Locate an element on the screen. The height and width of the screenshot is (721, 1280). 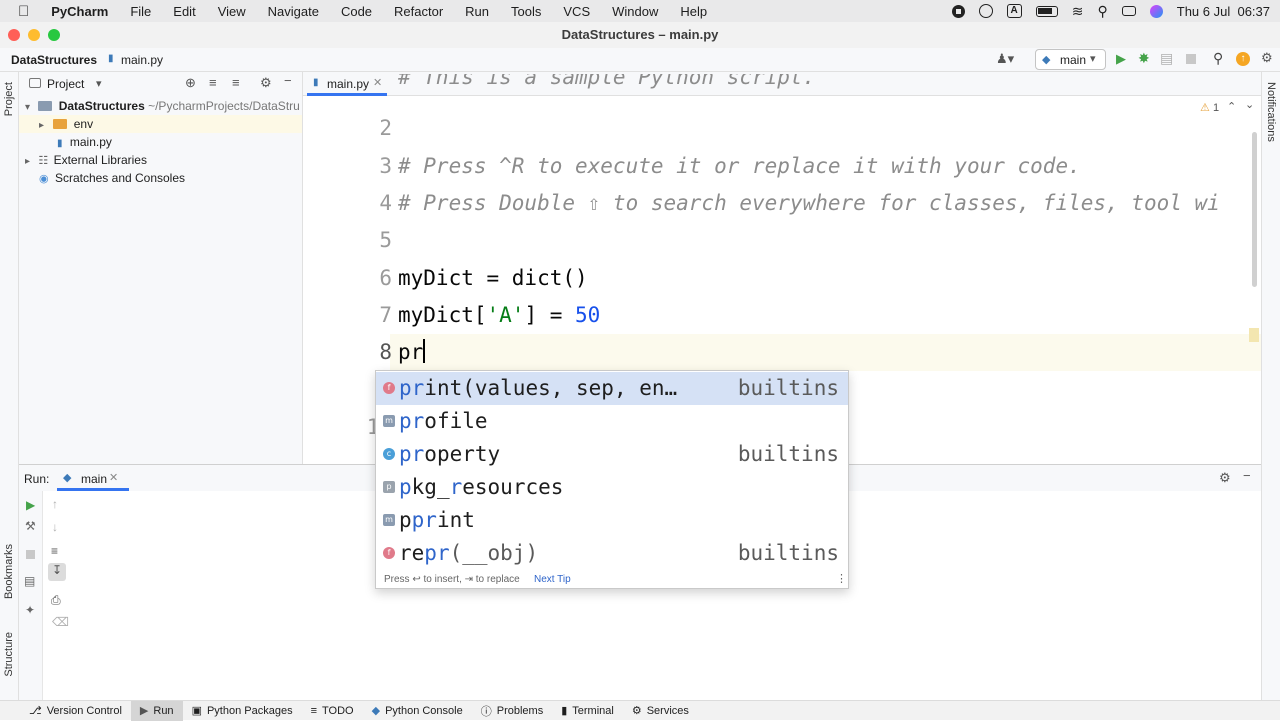
code-line: myDict = dict() is located at coordinates (493, 278).